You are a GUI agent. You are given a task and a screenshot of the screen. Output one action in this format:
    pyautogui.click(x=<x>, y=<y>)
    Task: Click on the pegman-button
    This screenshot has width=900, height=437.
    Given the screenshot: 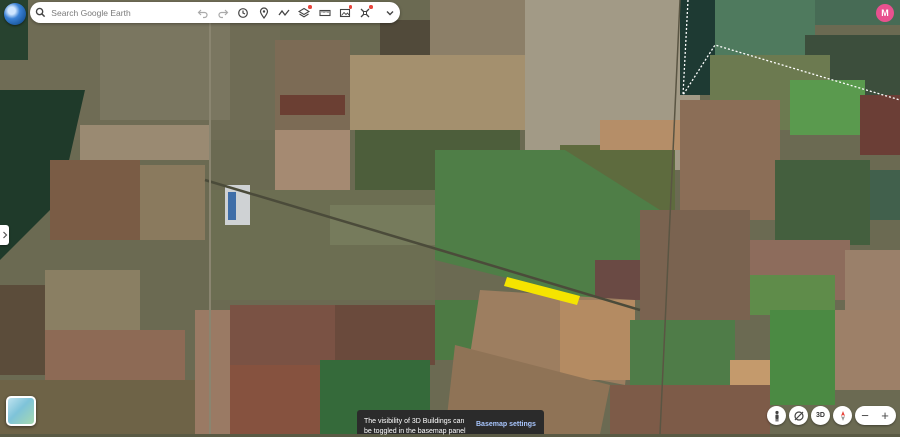 What is the action you would take?
    pyautogui.click(x=776, y=415)
    